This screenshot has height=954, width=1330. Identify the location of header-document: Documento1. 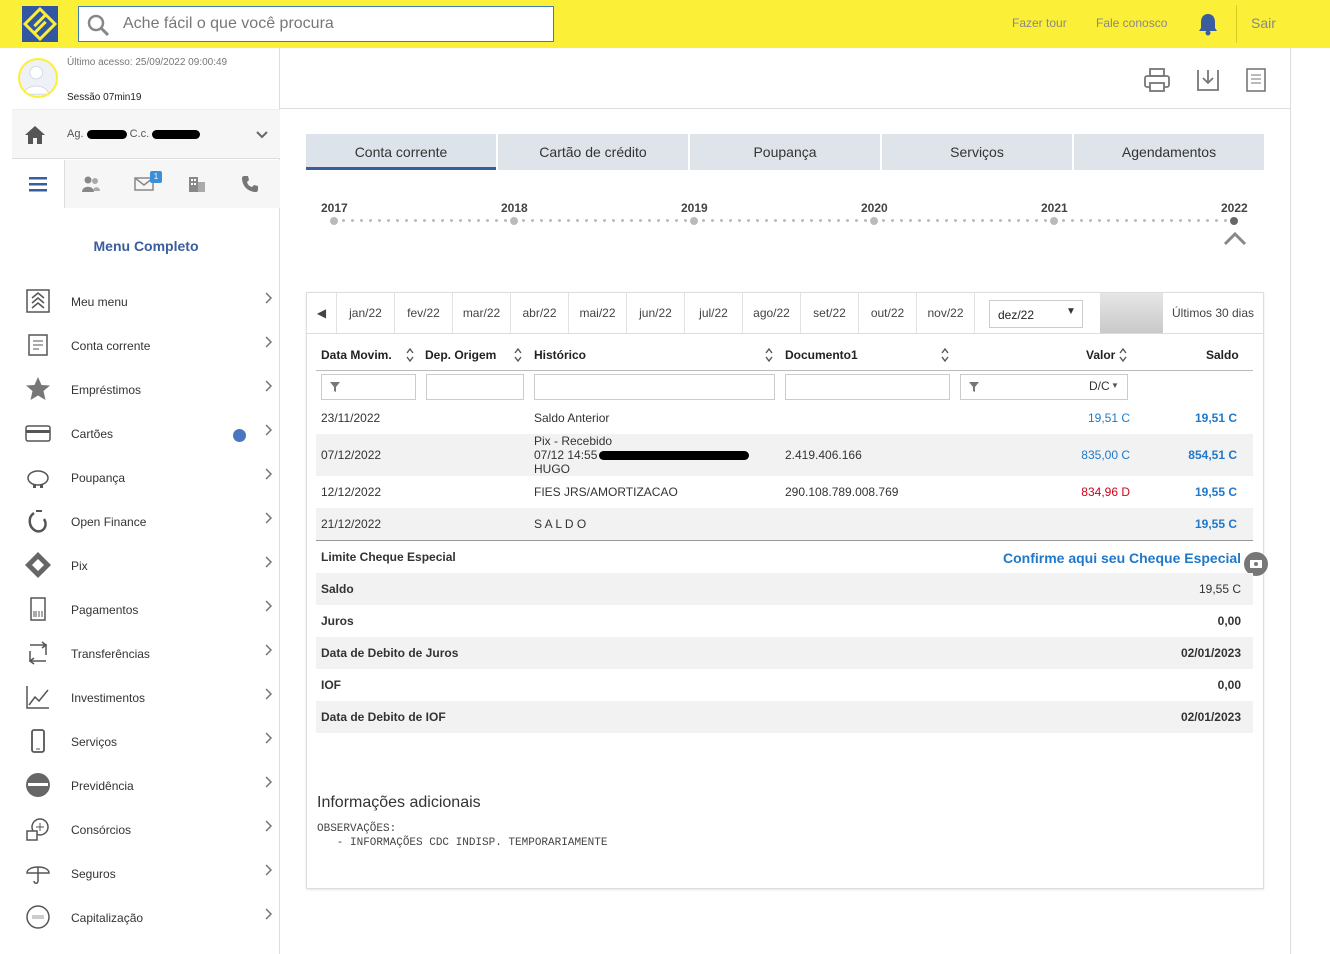
(821, 355).